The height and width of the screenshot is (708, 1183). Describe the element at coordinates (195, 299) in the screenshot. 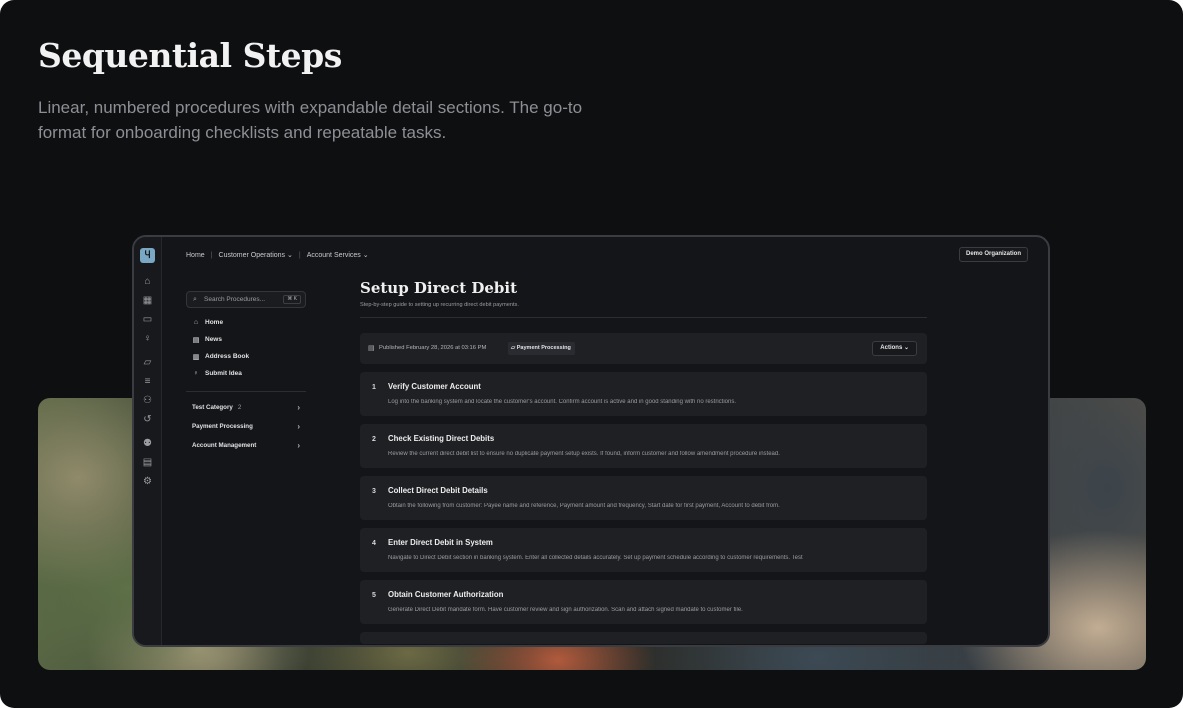

I see `search-icon: ⌕` at that location.